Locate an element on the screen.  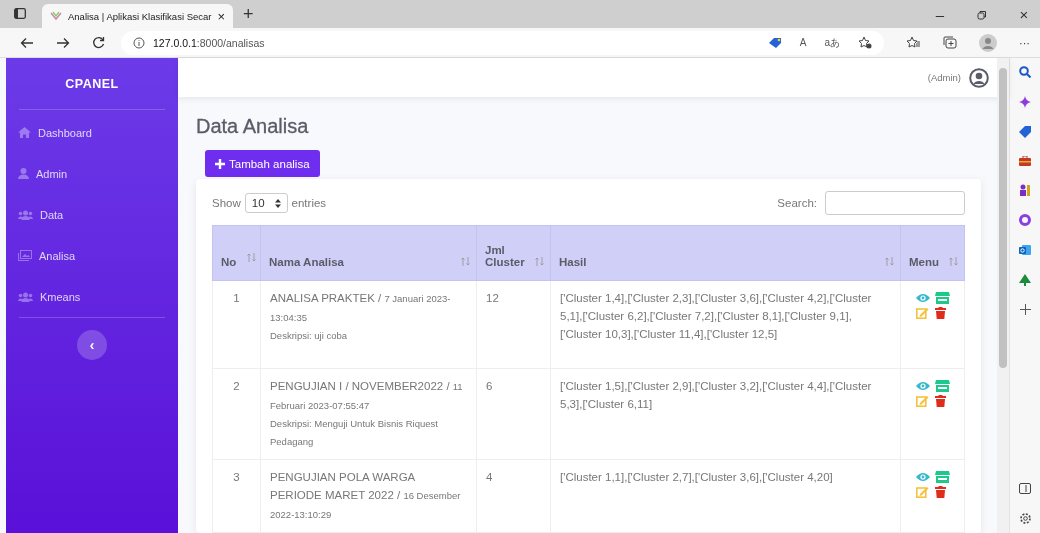
read-aloud-button: A is located at coordinates (803, 42).